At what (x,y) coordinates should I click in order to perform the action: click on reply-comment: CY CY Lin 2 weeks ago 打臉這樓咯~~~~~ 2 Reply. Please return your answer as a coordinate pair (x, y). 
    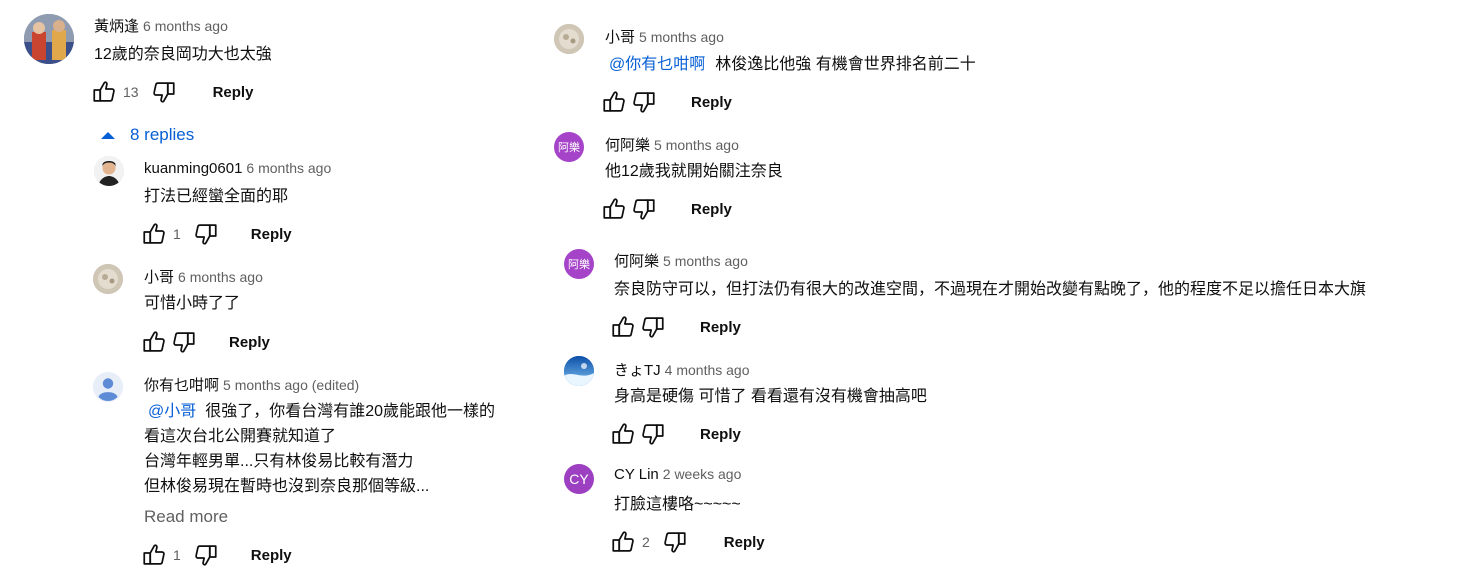
    Looking at the image, I should click on (1003, 514).